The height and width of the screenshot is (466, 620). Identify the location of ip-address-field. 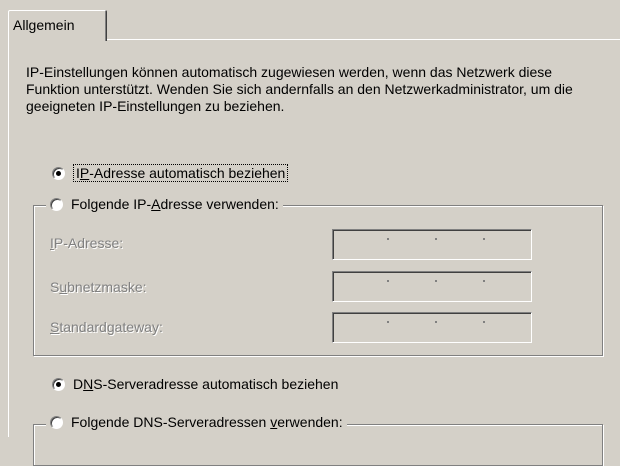
(432, 244).